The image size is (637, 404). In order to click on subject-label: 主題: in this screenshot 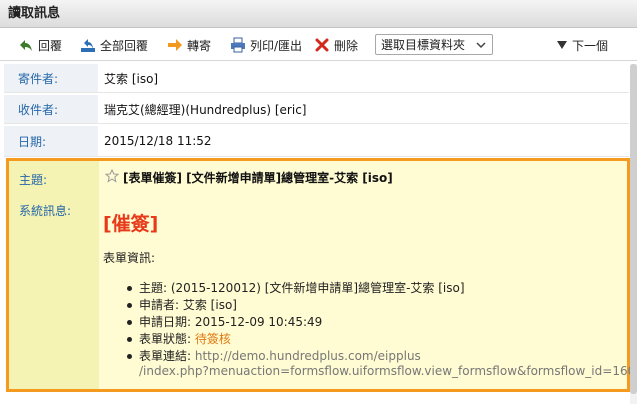, I will do `click(33, 180)`.